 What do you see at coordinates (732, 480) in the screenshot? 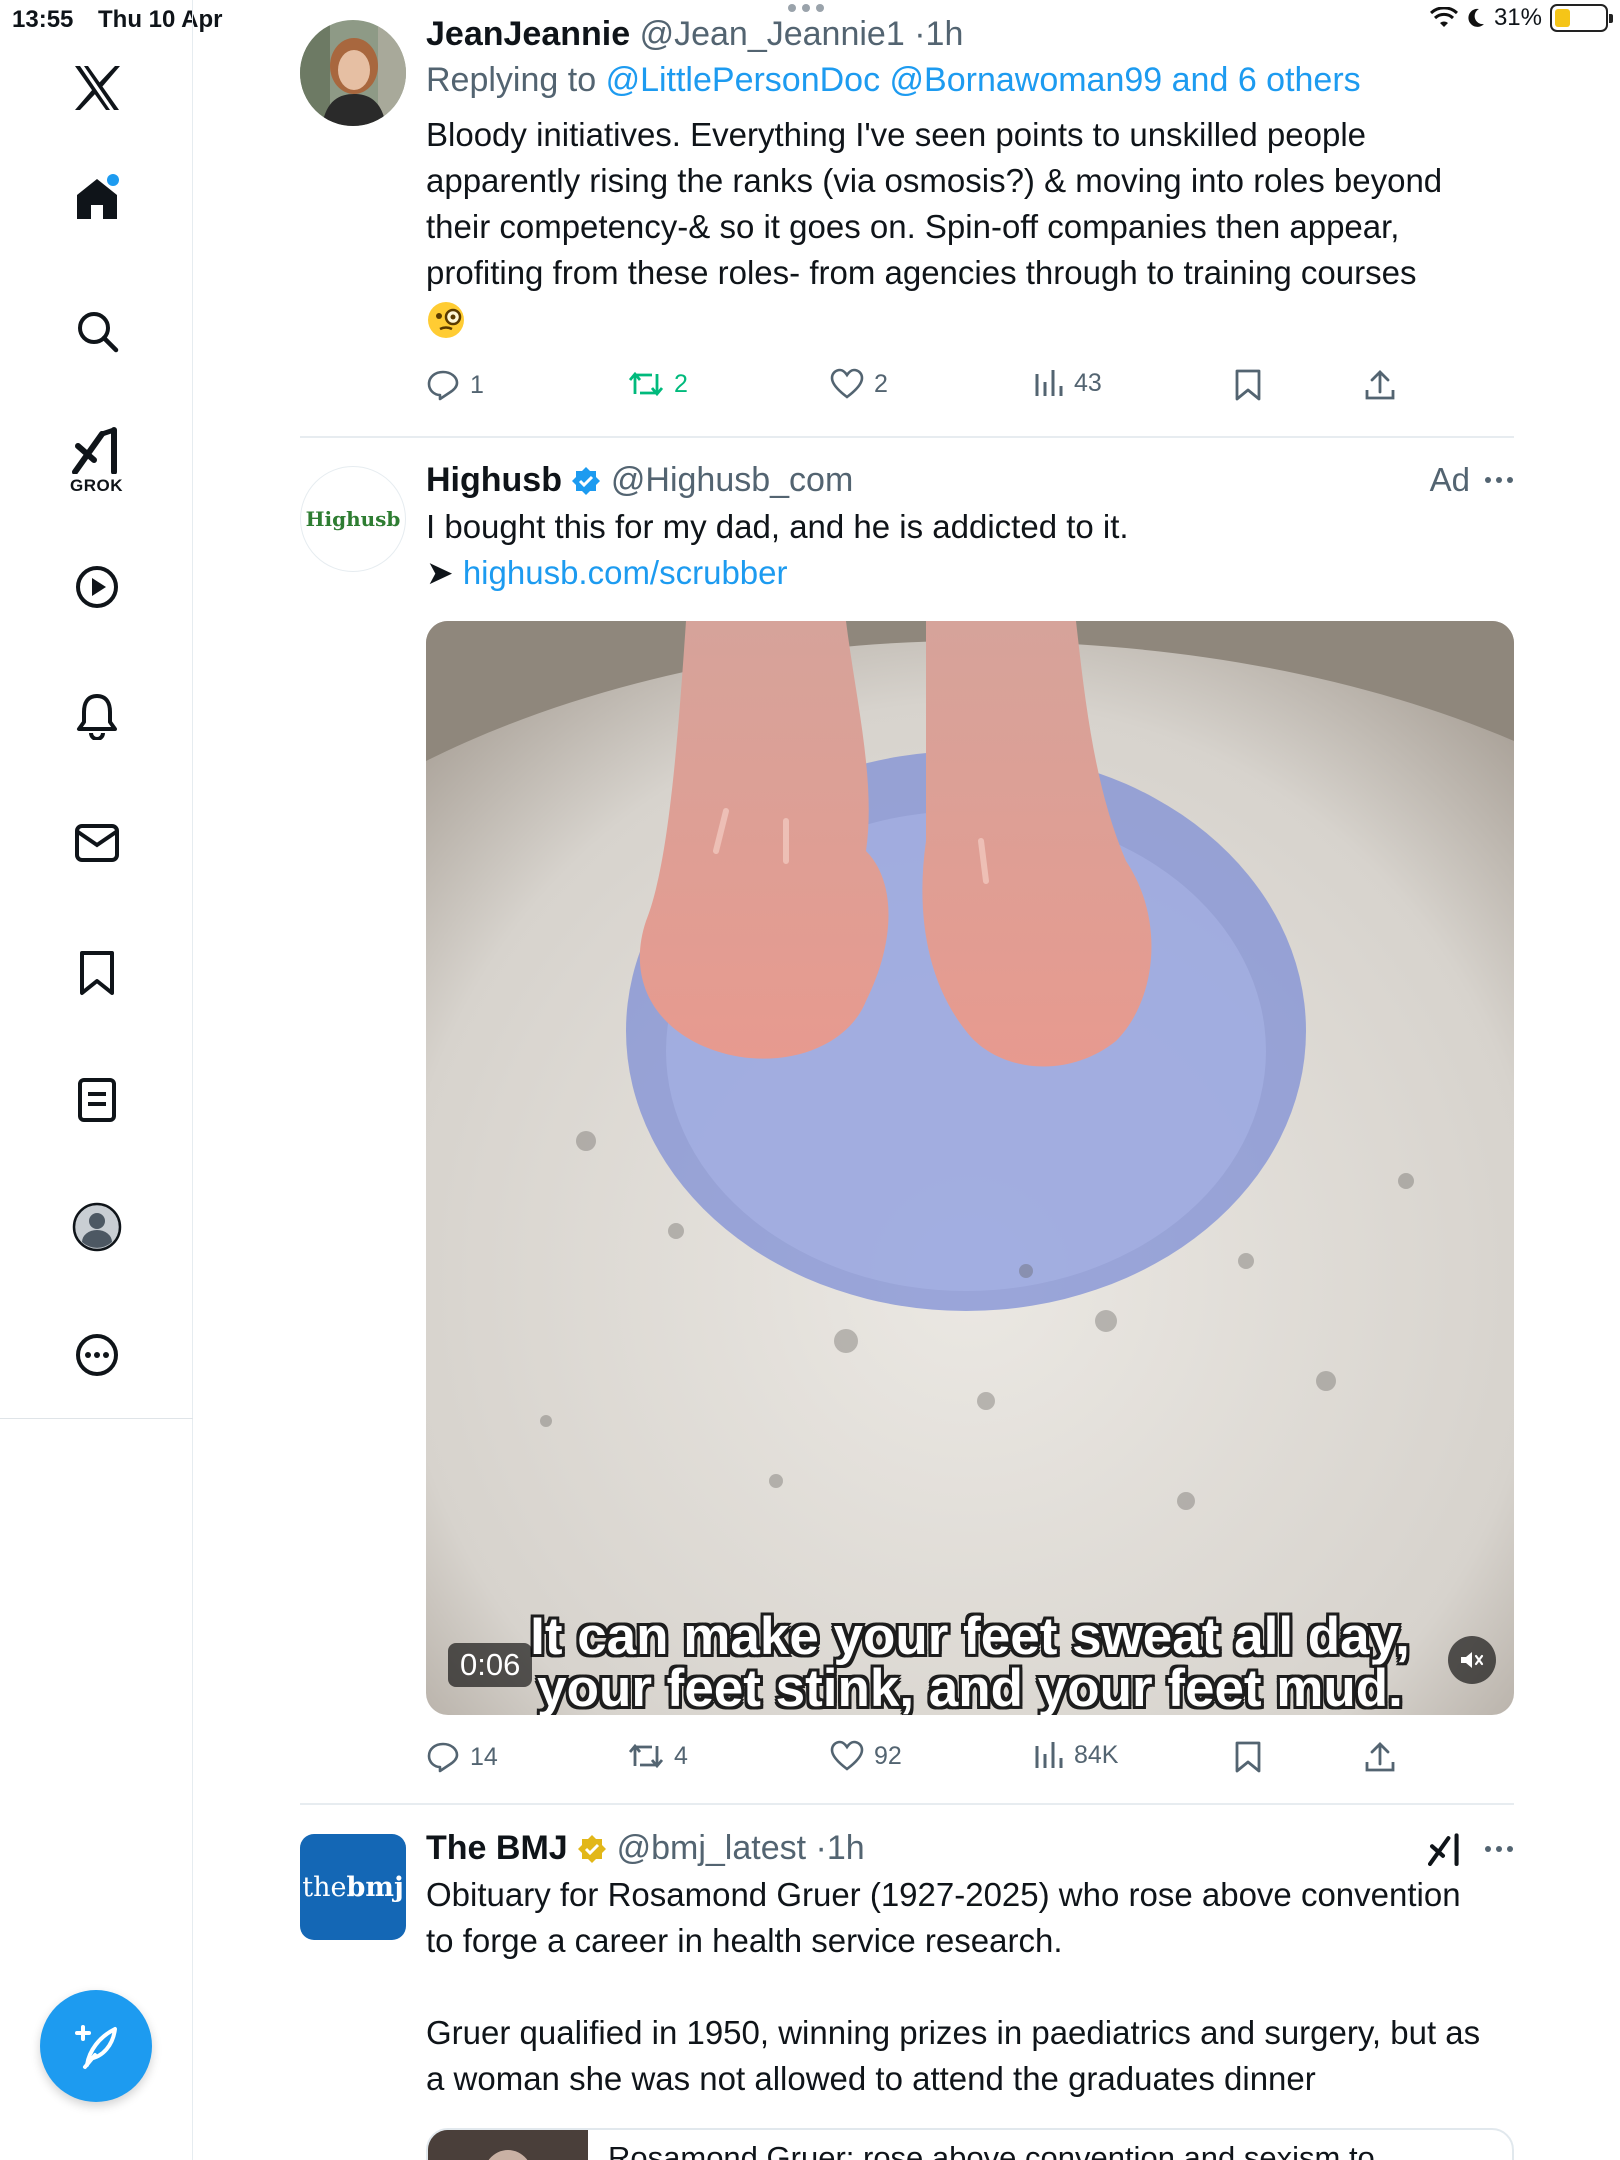
I see `author-handle: @Highusb_com` at bounding box center [732, 480].